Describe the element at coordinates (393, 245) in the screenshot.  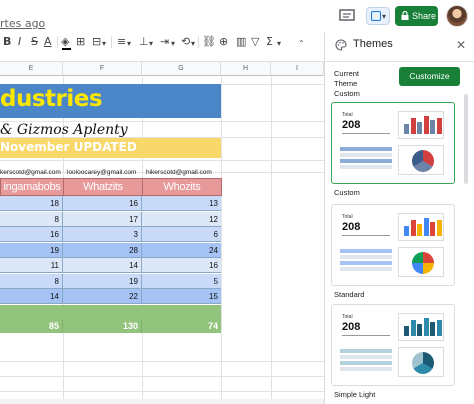
I see `theme-card-standard: Total 208` at that location.